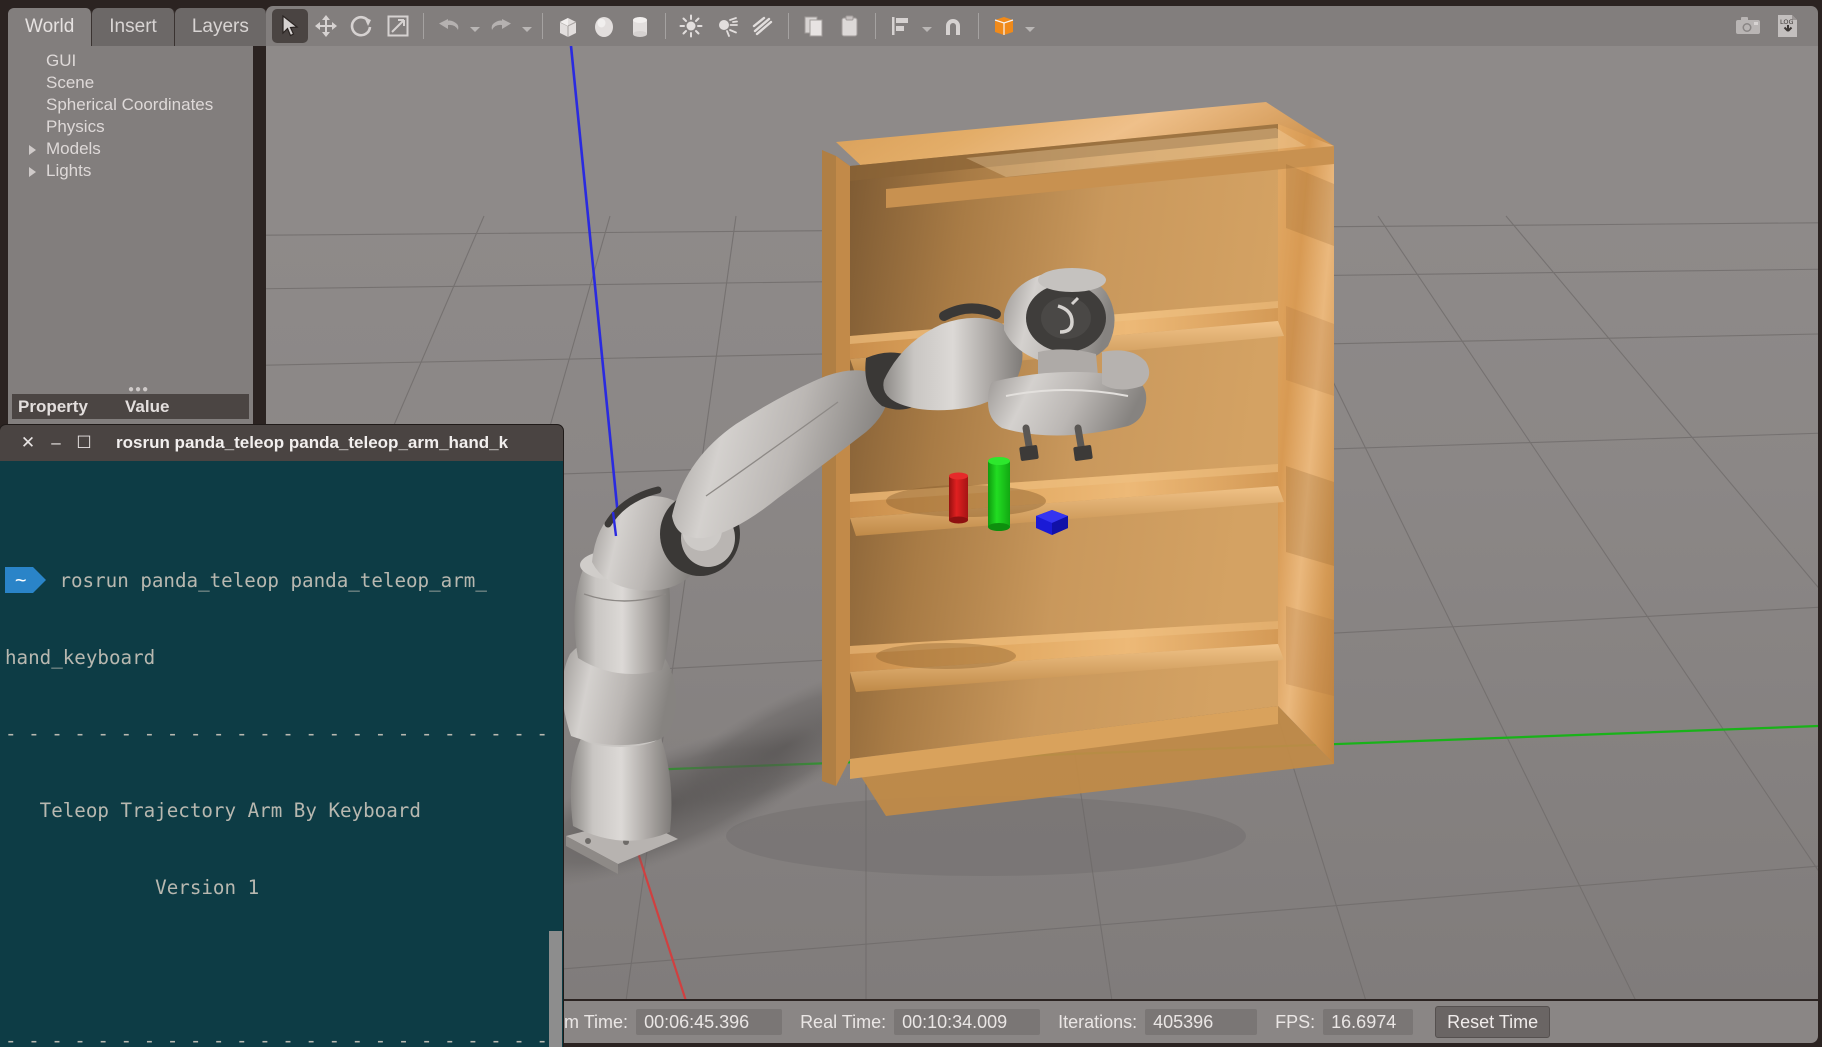  What do you see at coordinates (1493, 1022) in the screenshot?
I see `reset-time-button: Reset Time` at bounding box center [1493, 1022].